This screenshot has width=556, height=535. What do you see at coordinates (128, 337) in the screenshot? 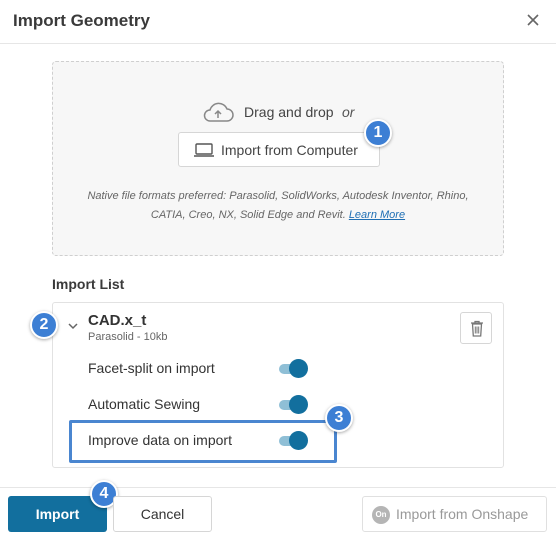
I see `file-meta: Parasolid - 10kb` at bounding box center [128, 337].